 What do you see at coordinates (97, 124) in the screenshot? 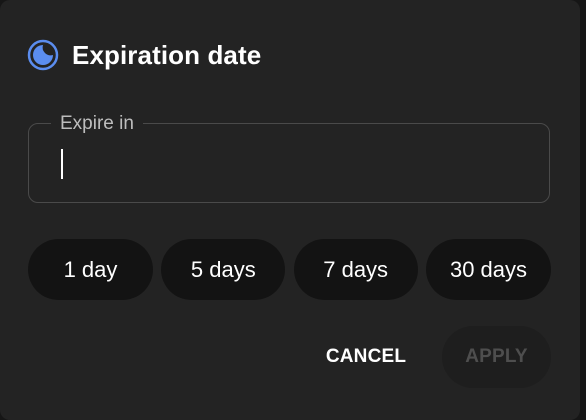
I see `expire-in-label: Expire in` at bounding box center [97, 124].